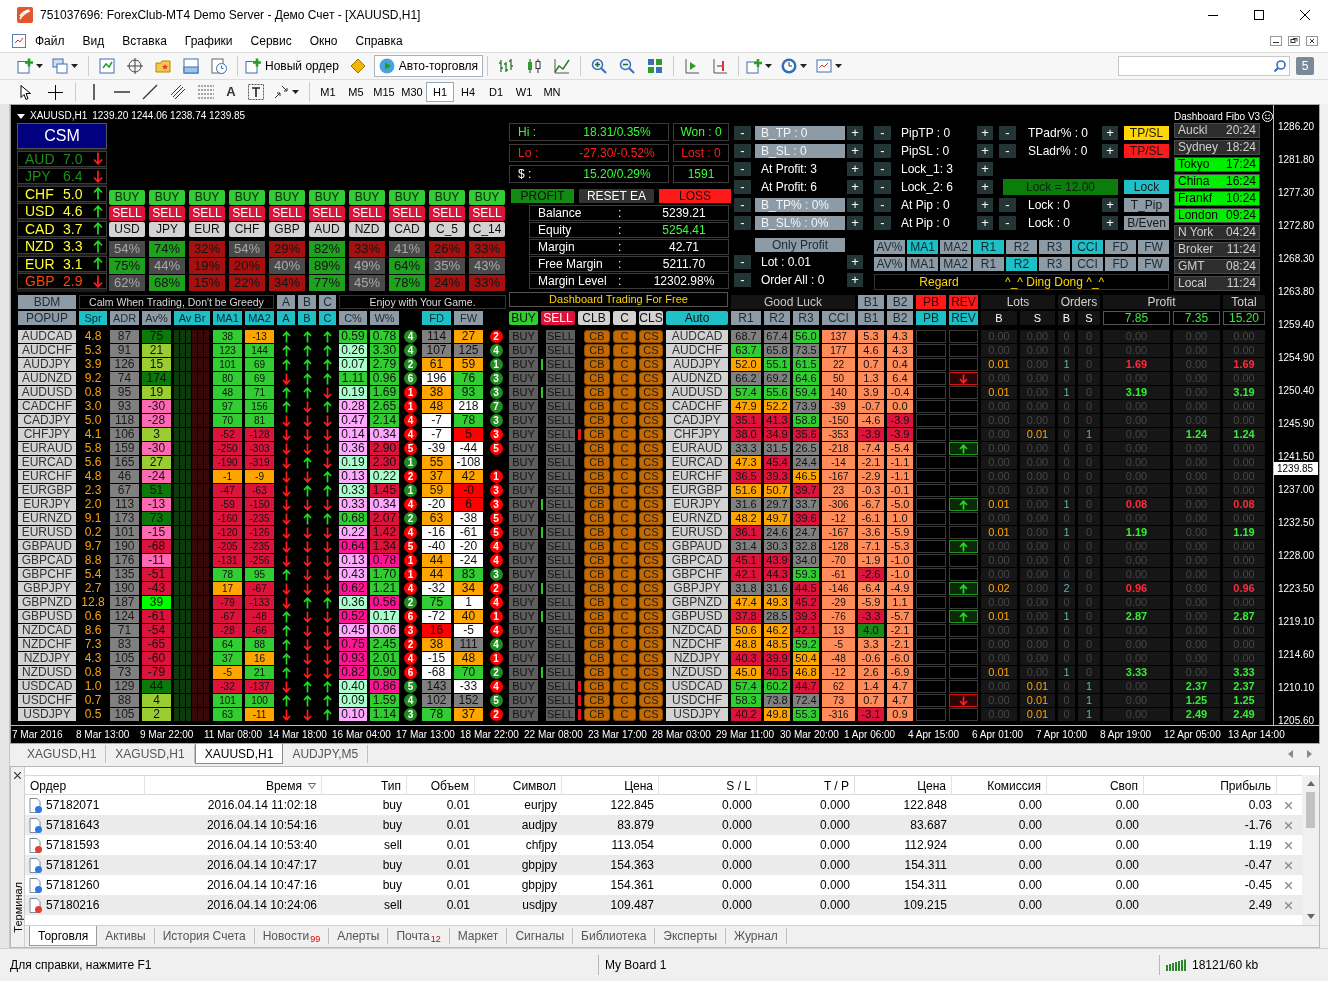 This screenshot has height=981, width=1328. I want to click on action-button: SELL, so click(558, 318).